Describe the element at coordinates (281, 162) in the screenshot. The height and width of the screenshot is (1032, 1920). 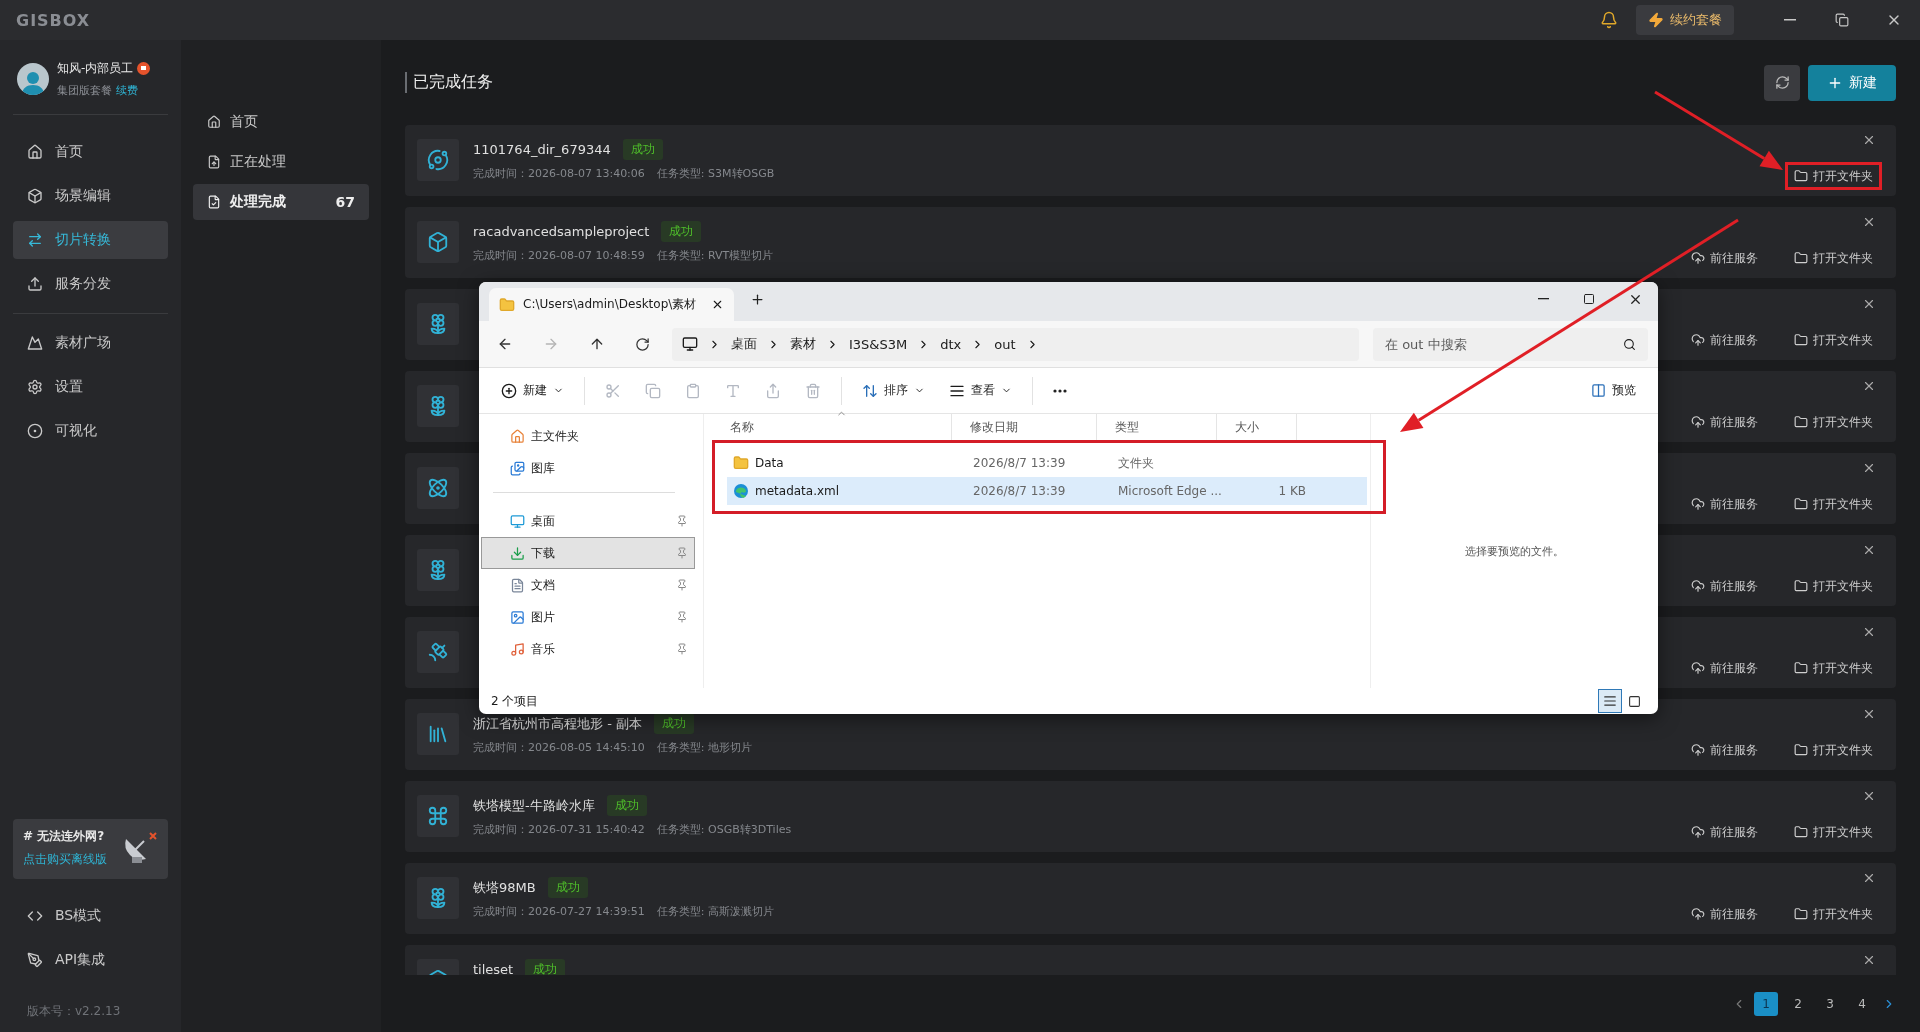
I see `subnav-item: 正在处理` at that location.